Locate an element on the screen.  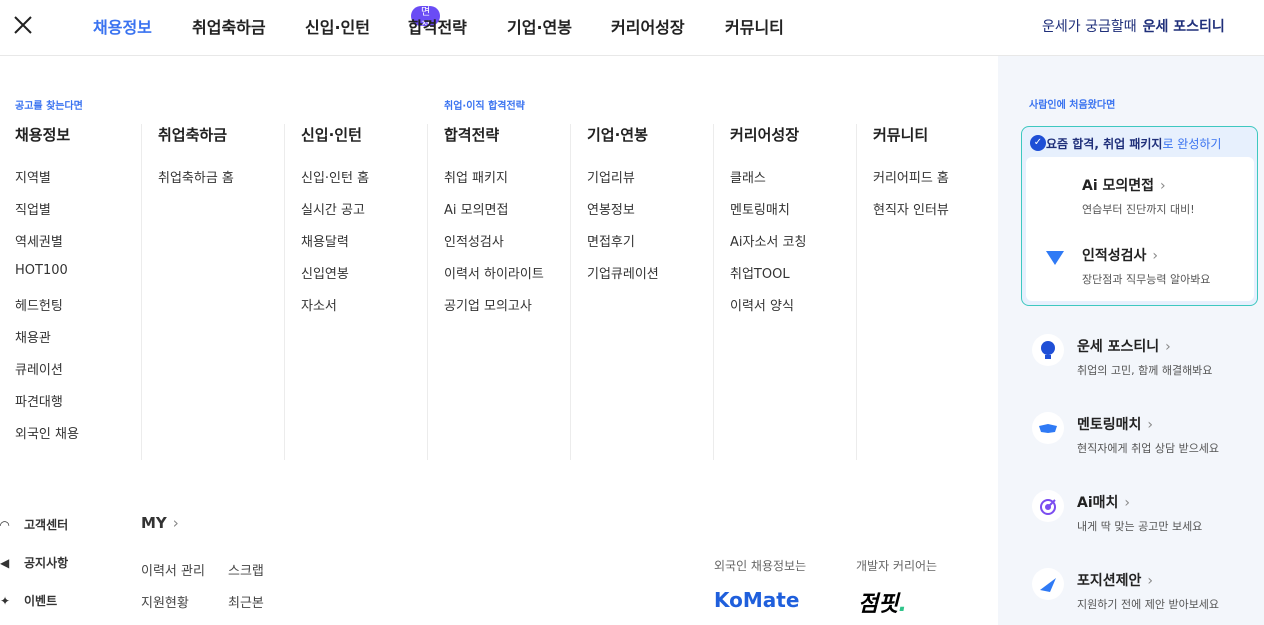
notice-link: ◀ 공지사항 is located at coordinates (34, 562).